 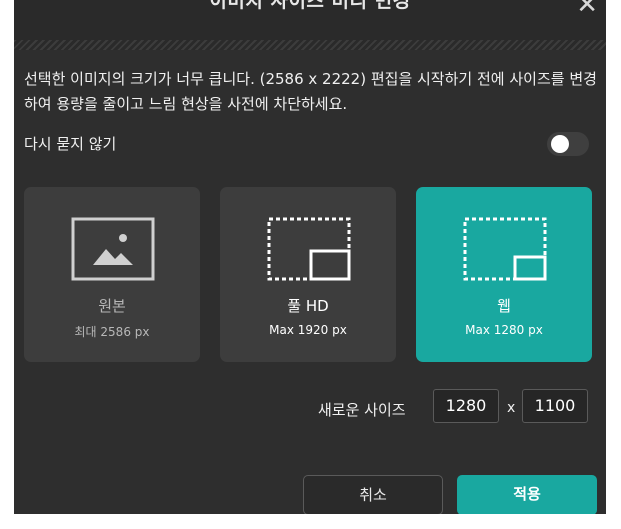 I want to click on apply-button: 적용, so click(x=527, y=494).